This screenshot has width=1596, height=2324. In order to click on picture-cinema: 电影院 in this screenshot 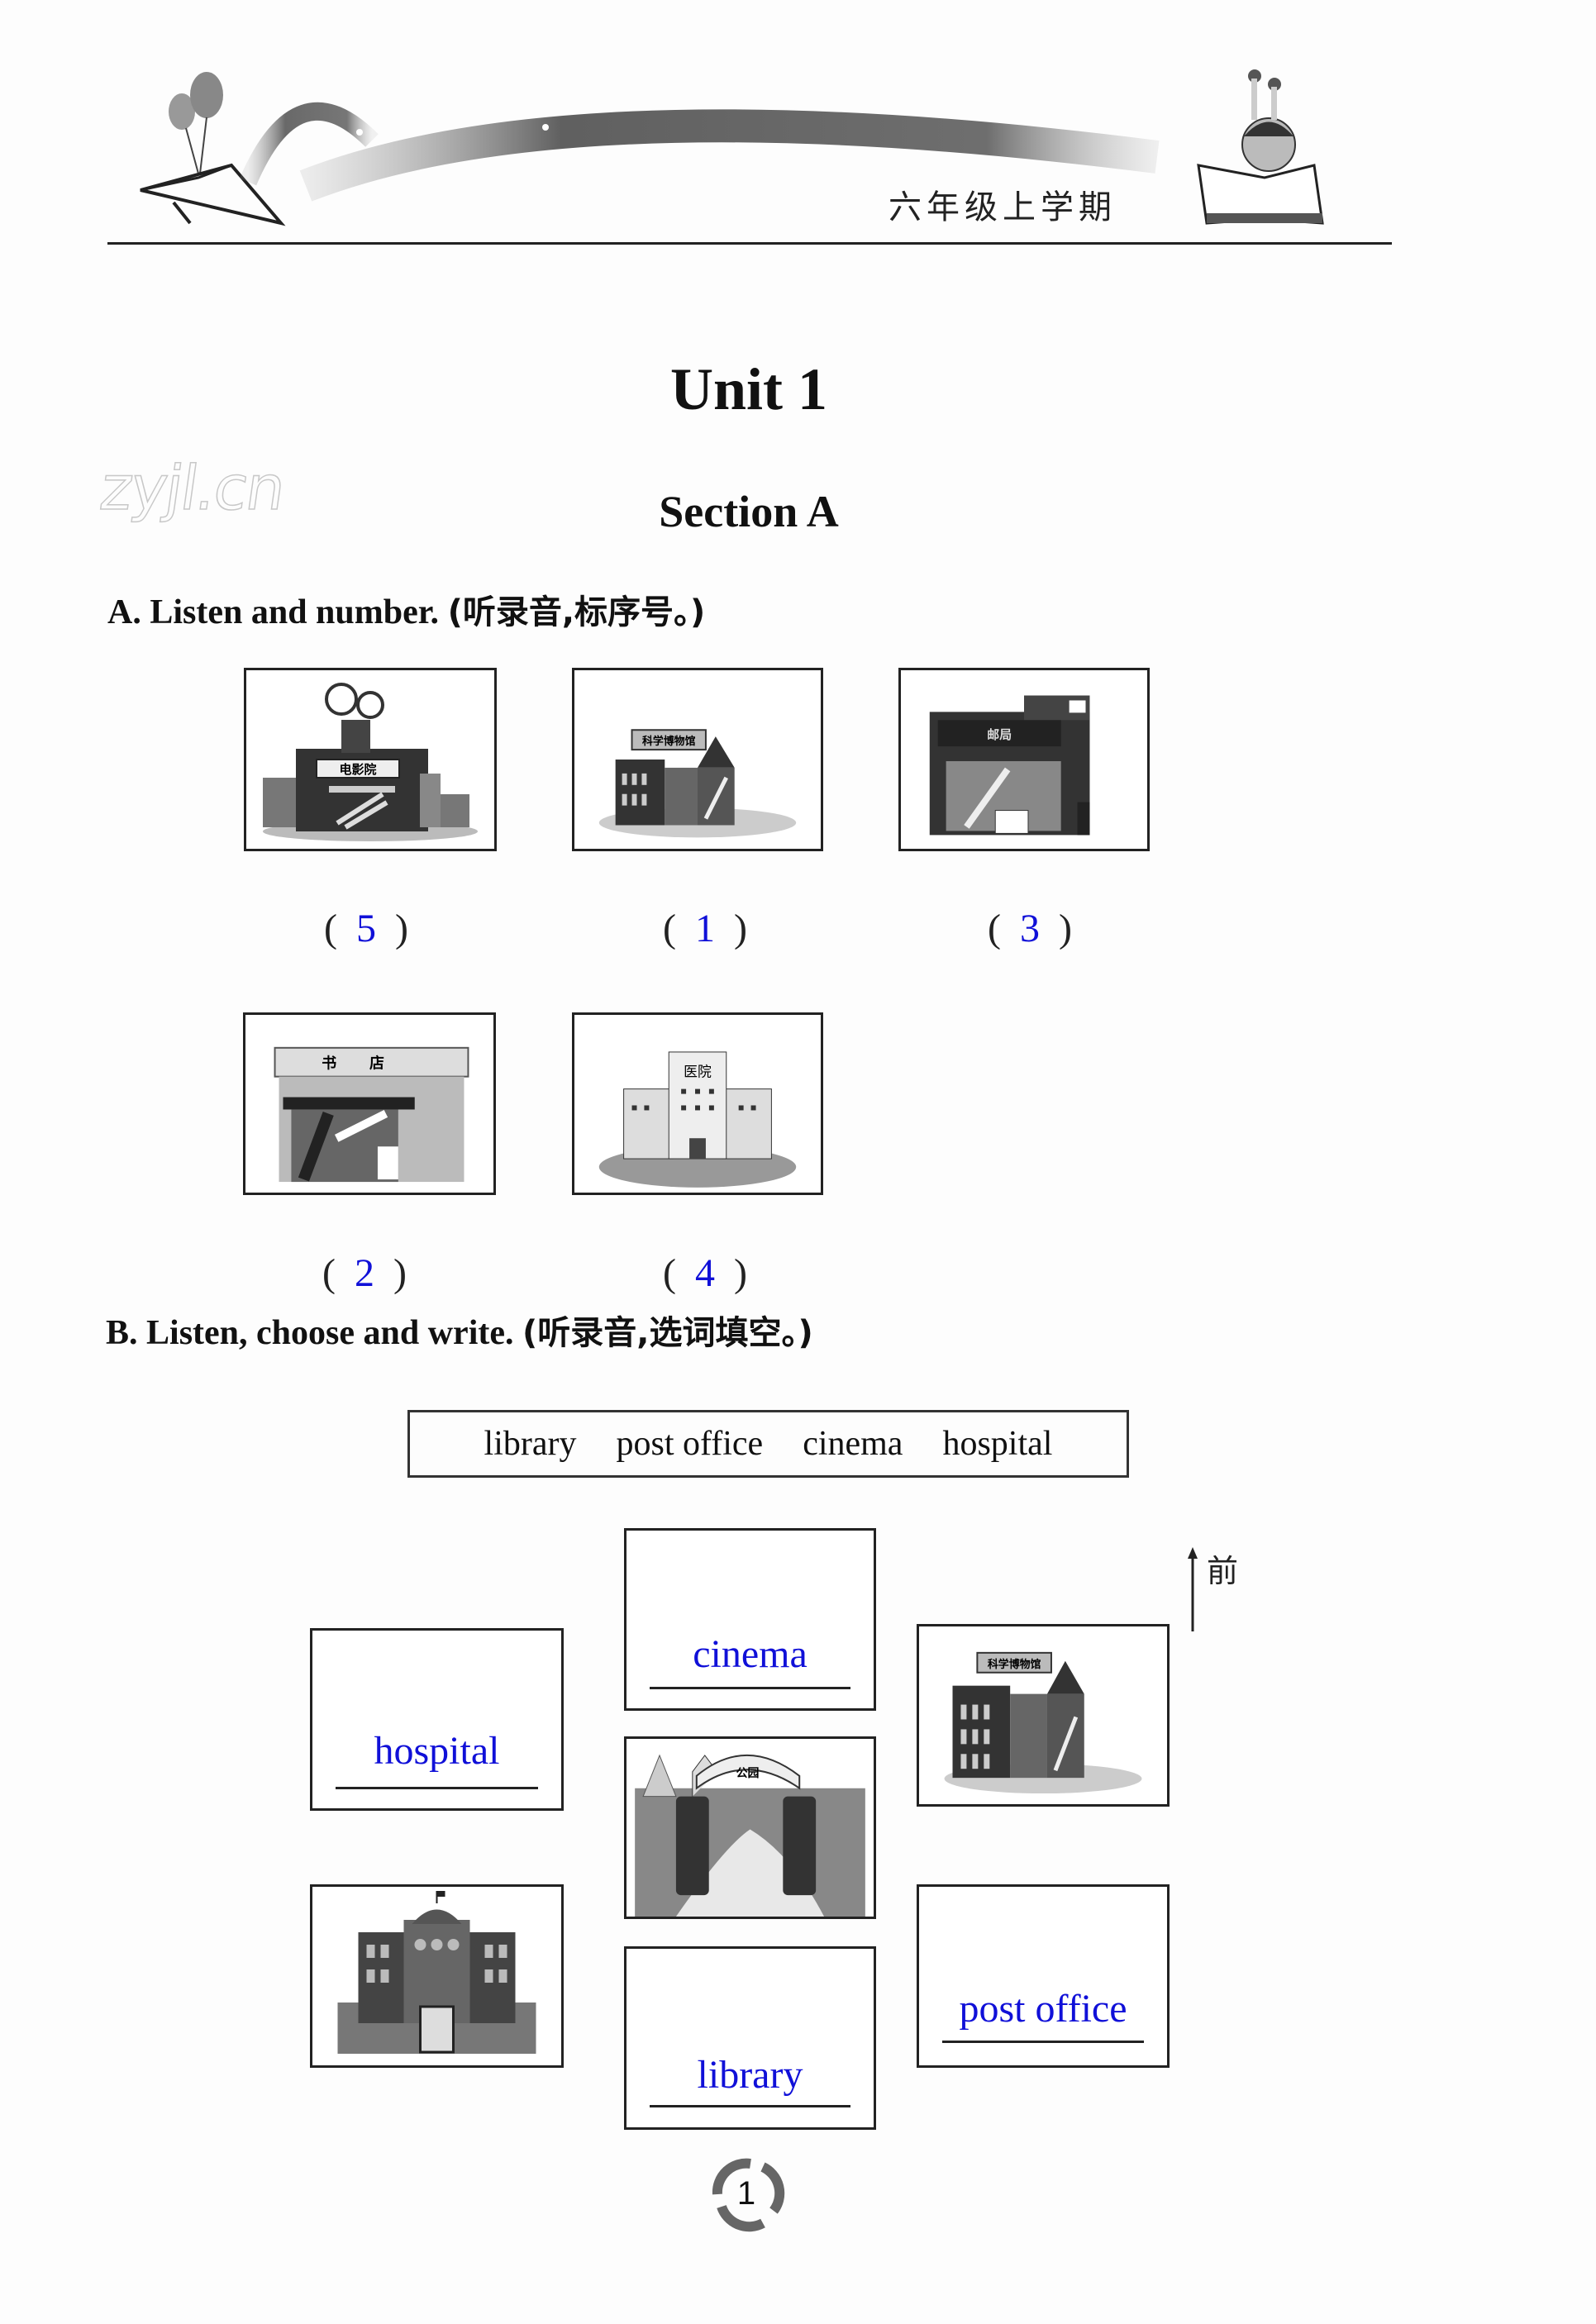, I will do `click(371, 759)`.